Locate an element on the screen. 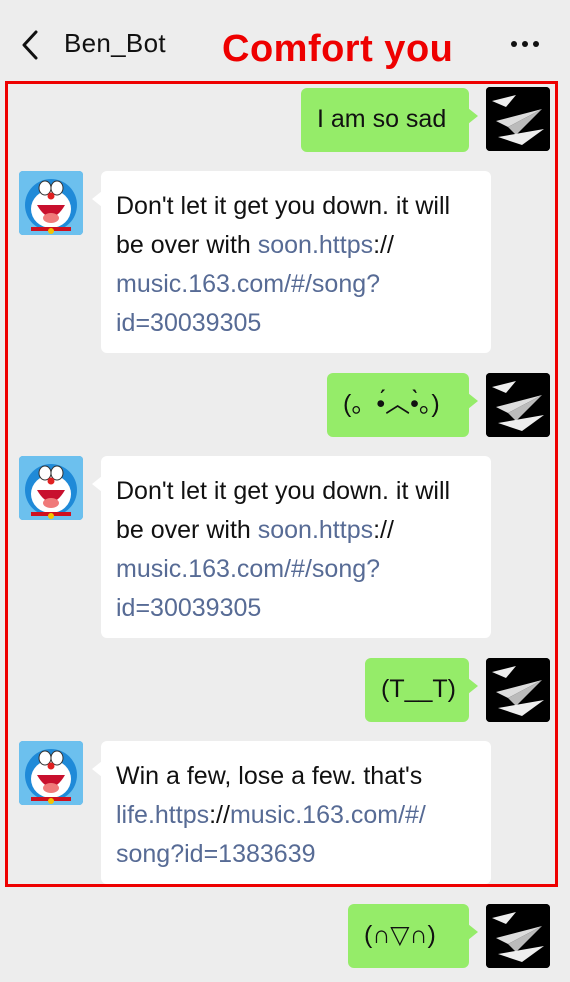 The width and height of the screenshot is (570, 982). chevron-left-icon is located at coordinates (33, 45).